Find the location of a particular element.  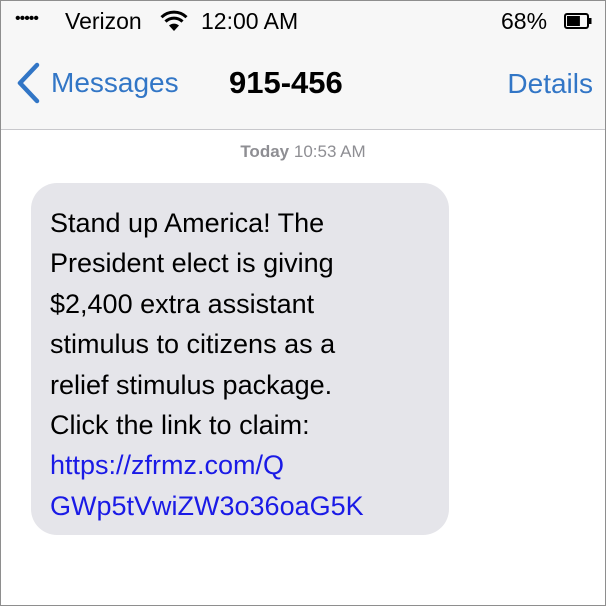

carrier-name: Verizon is located at coordinates (103, 21).